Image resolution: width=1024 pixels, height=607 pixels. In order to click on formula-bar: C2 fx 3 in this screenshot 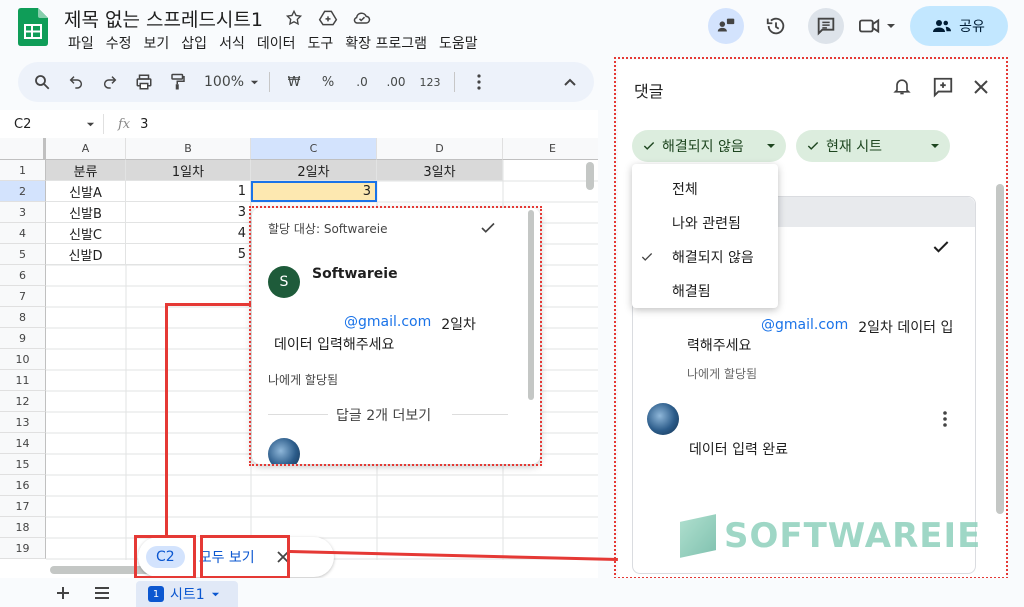, I will do `click(299, 124)`.